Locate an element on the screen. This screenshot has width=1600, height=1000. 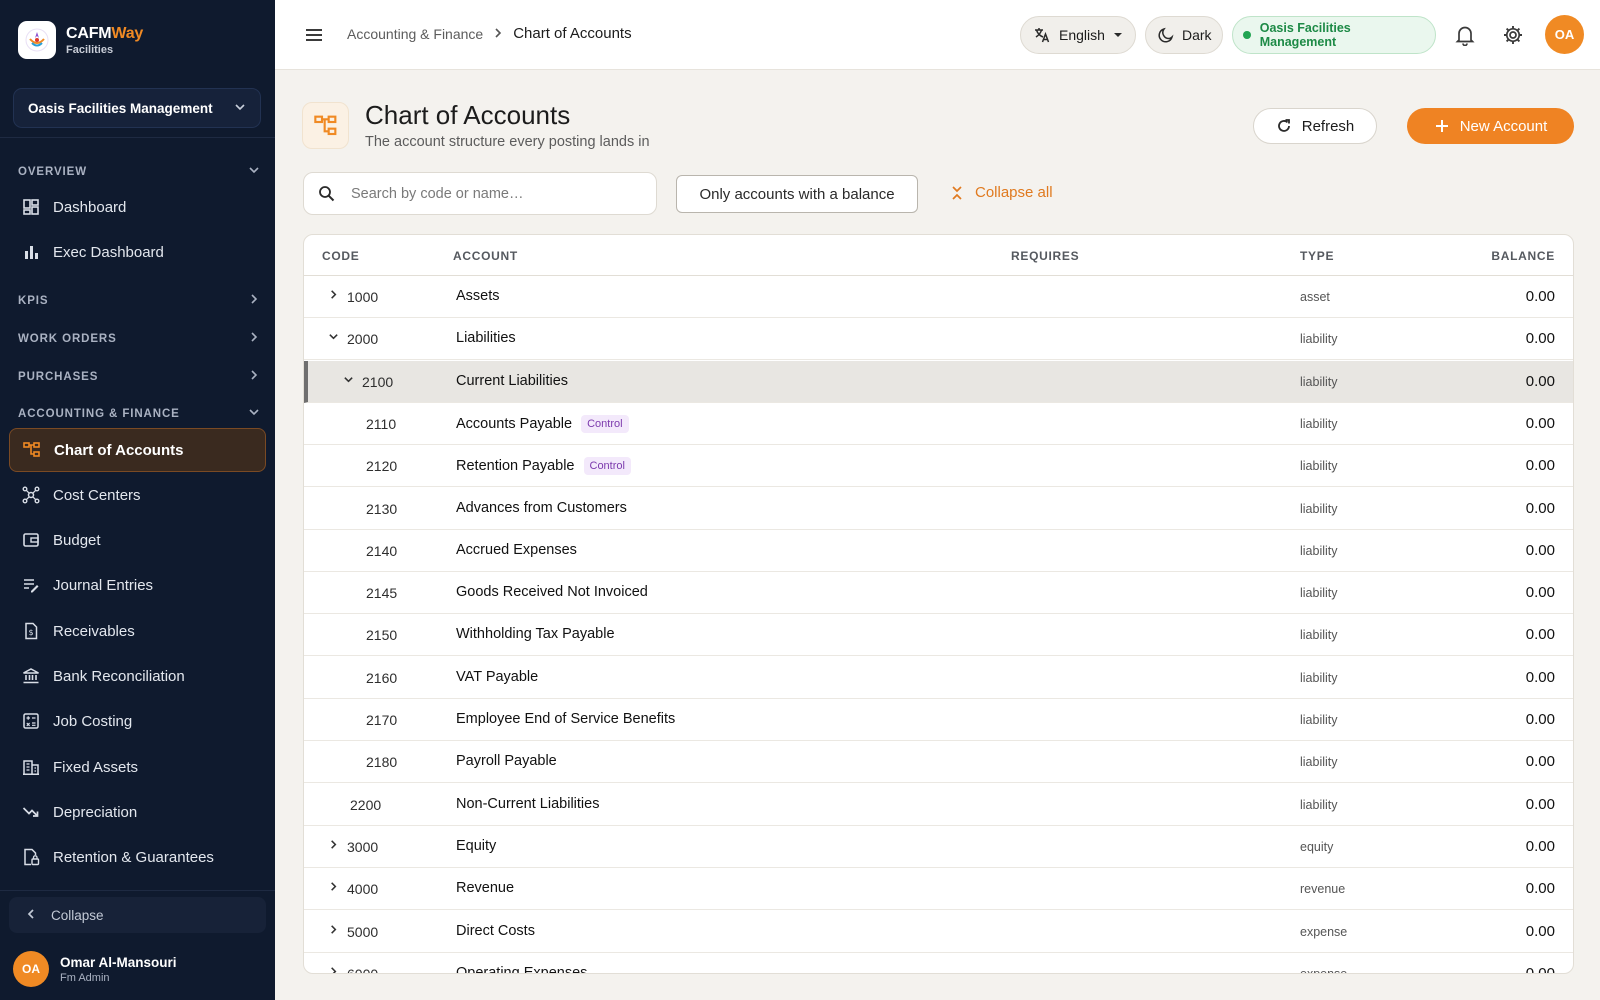
organization-select: Oasis Facilities Management is located at coordinates (137, 108).